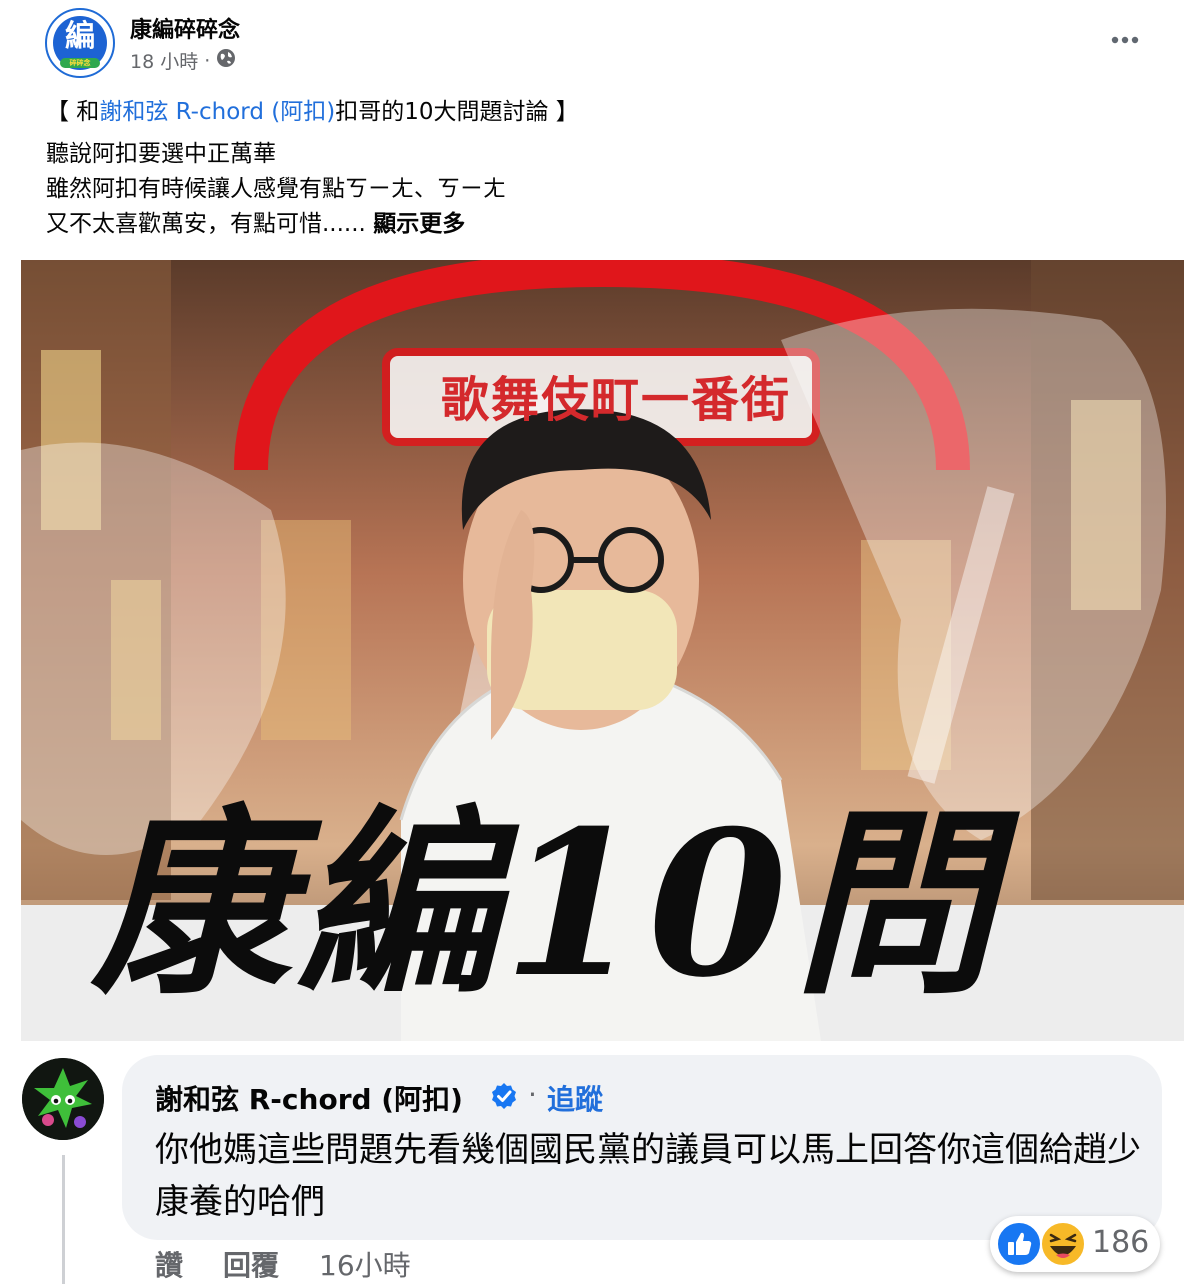  I want to click on comment-thread-line, so click(63, 1219).